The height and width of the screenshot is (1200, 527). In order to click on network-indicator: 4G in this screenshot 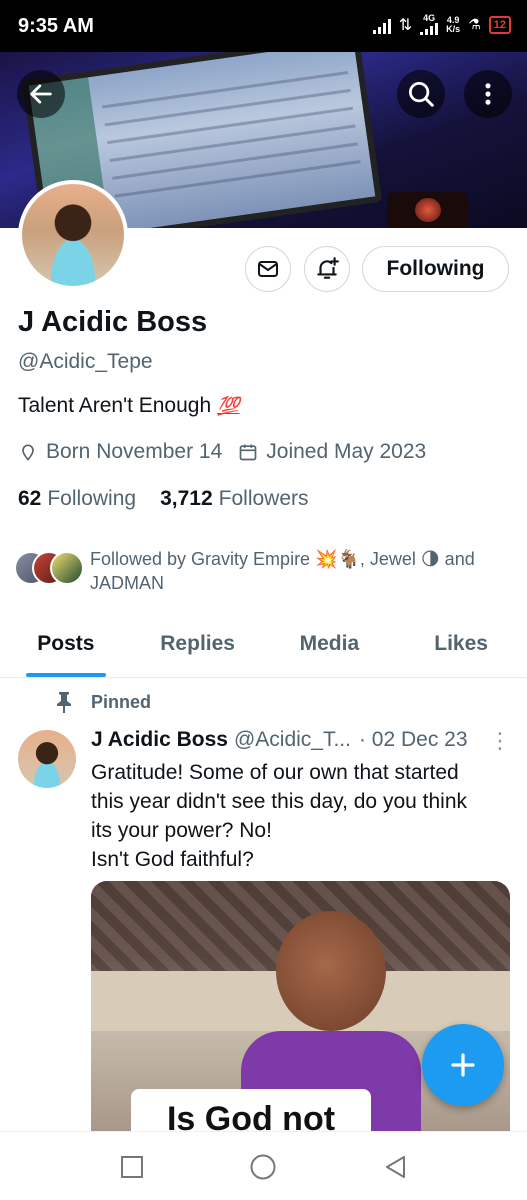, I will do `click(429, 24)`.